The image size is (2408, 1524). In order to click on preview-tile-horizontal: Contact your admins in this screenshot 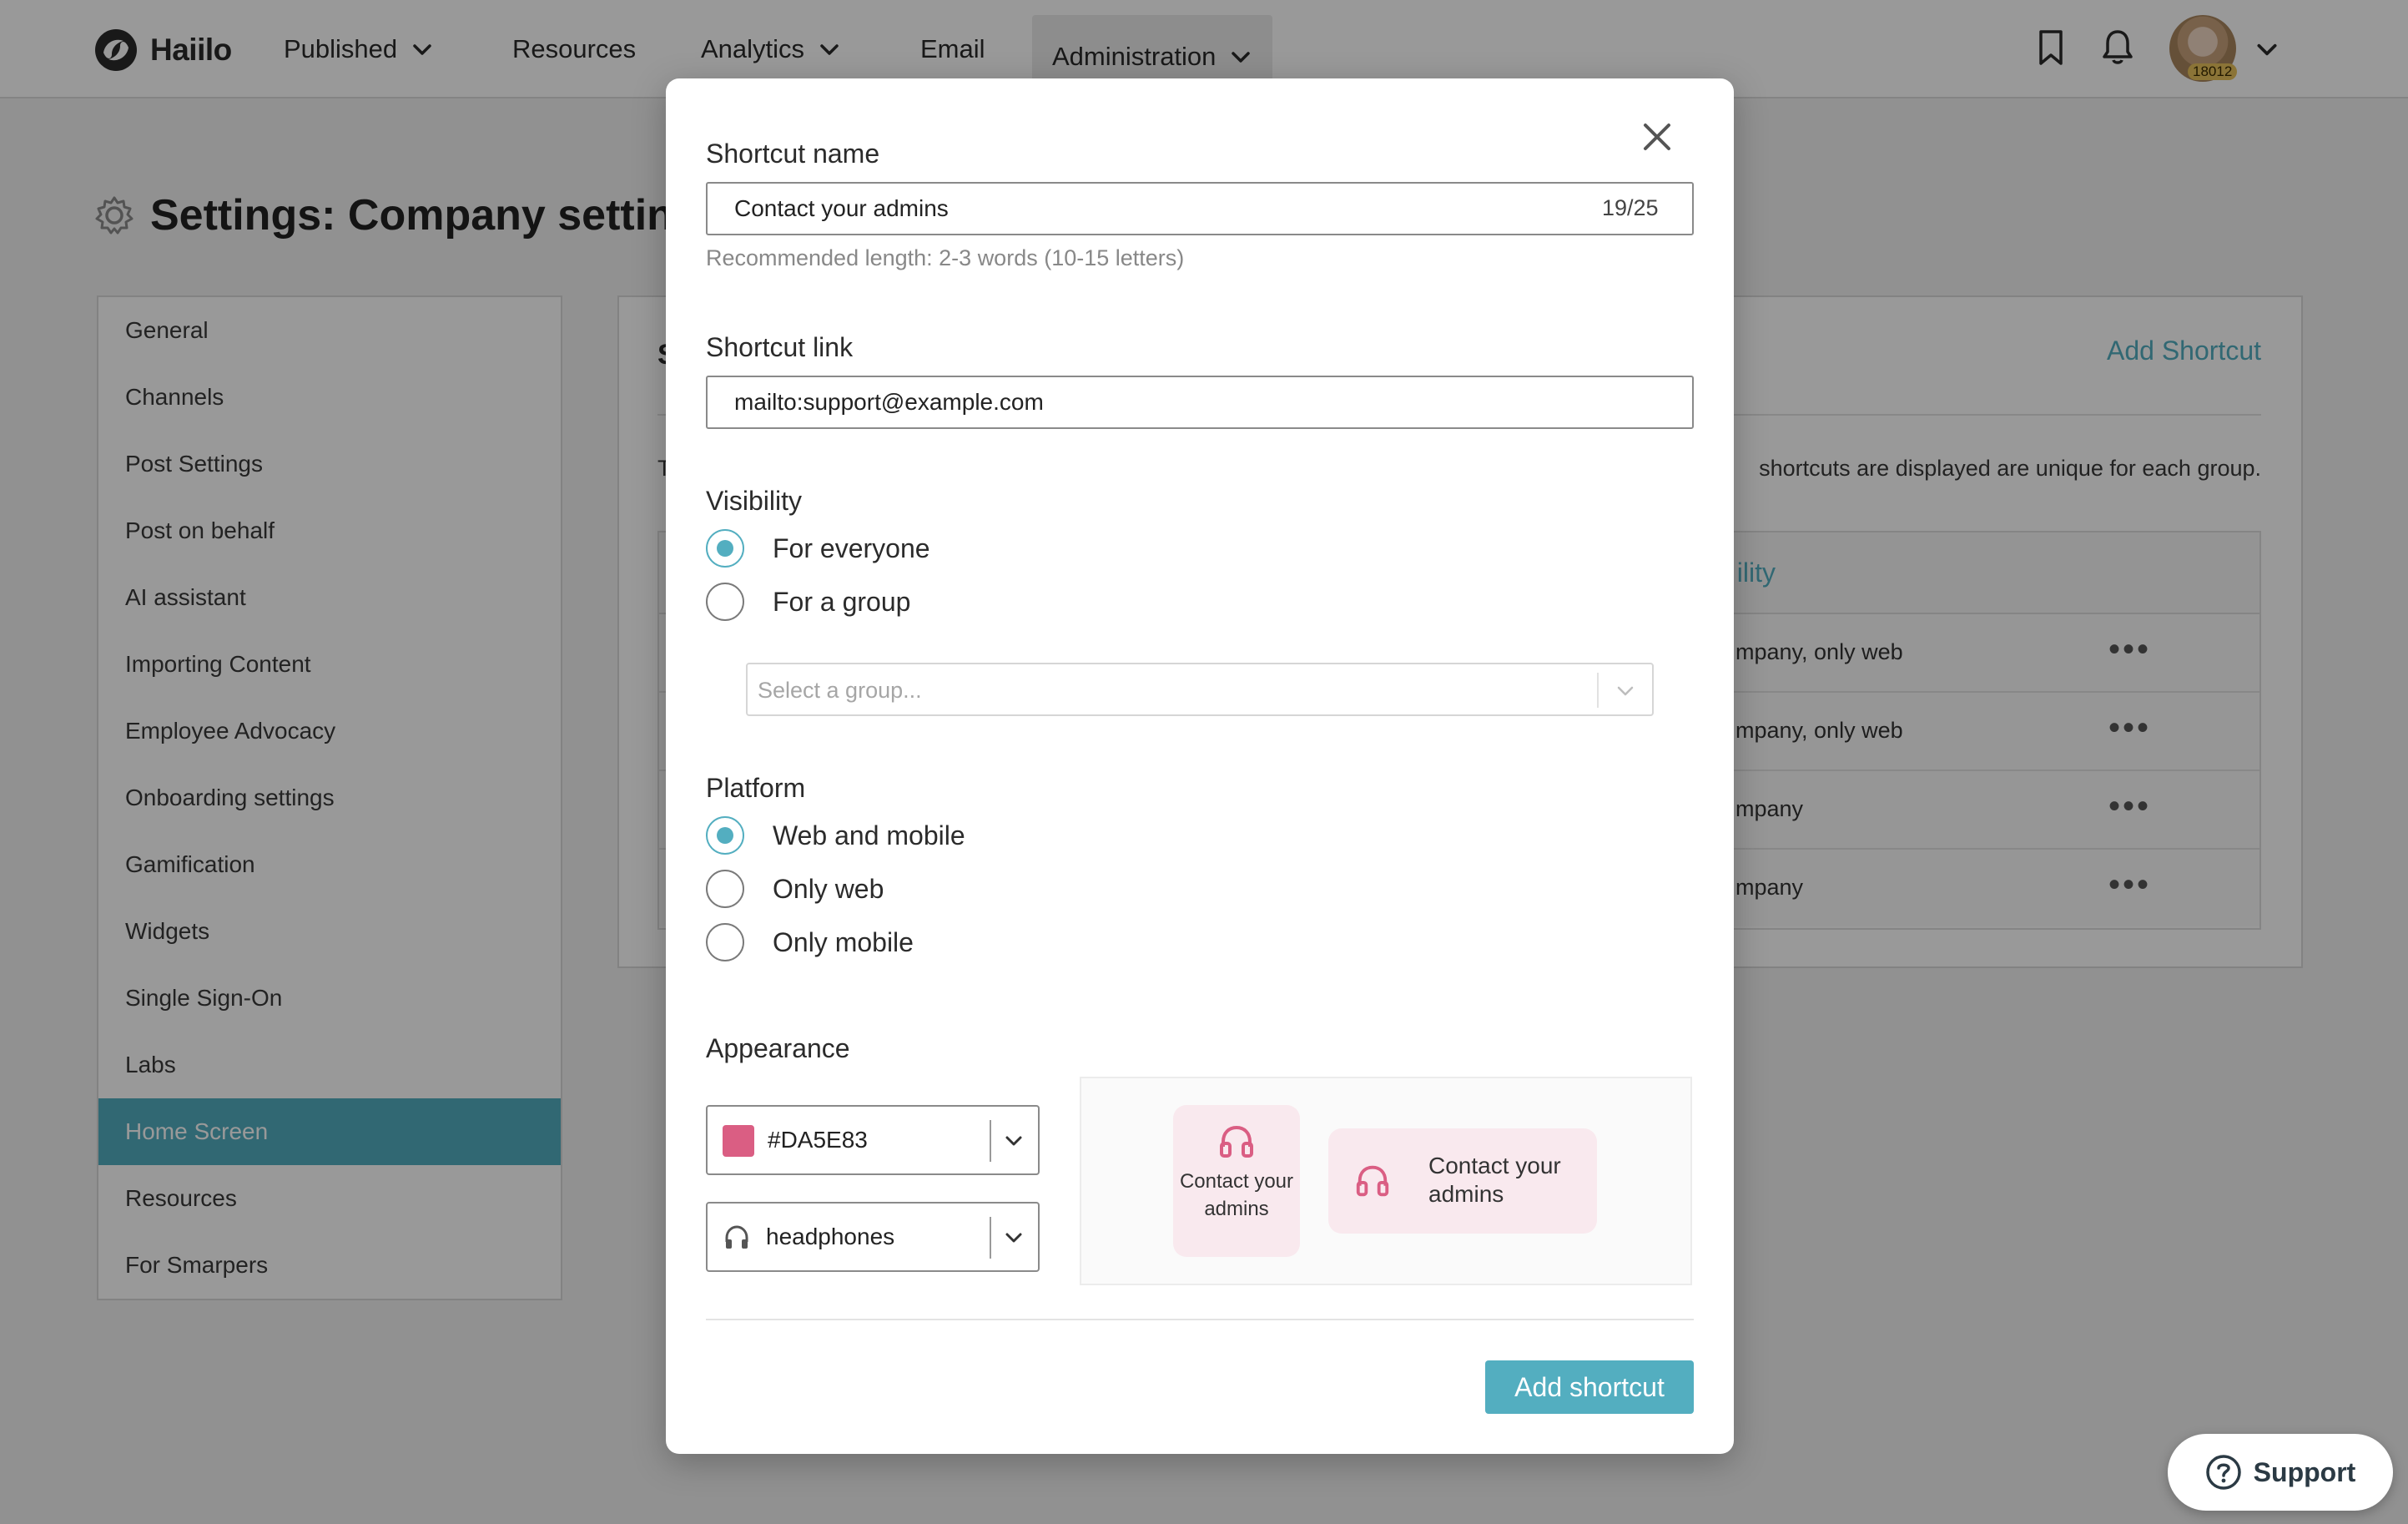, I will do `click(1462, 1181)`.